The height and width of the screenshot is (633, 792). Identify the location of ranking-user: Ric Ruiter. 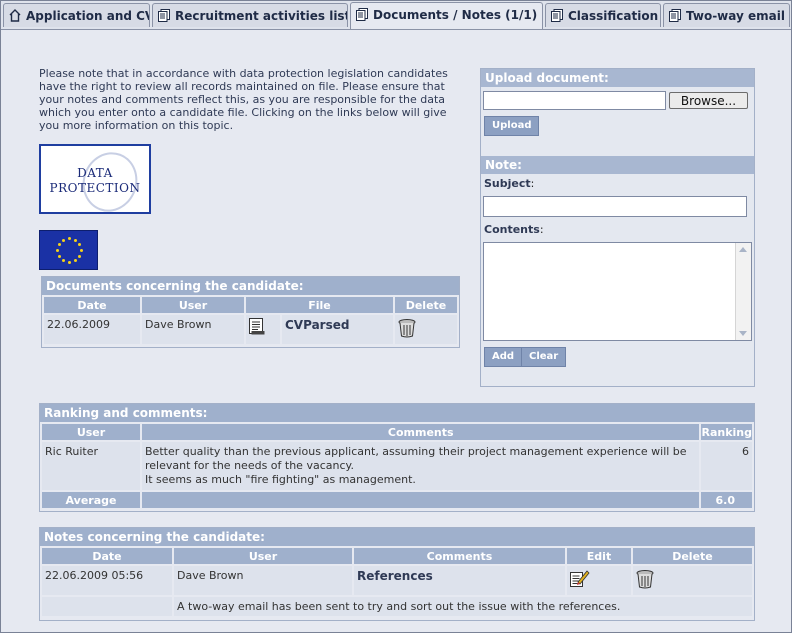
(91, 466).